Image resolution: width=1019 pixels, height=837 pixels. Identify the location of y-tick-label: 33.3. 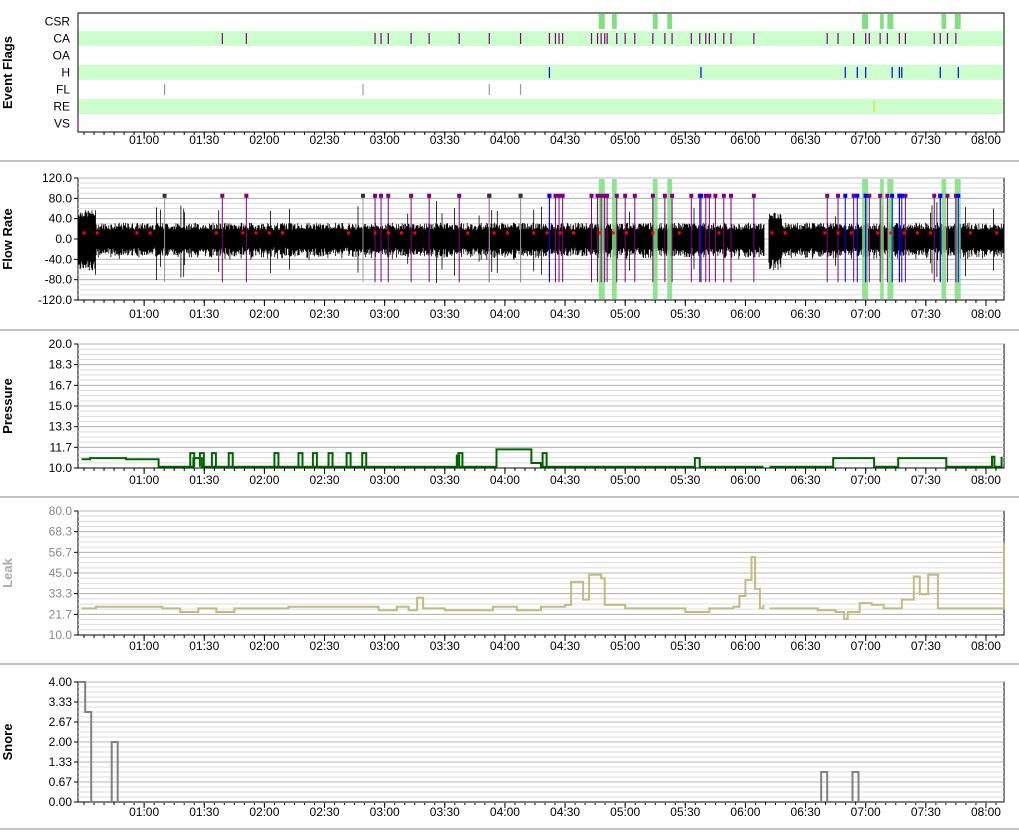
(61, 594).